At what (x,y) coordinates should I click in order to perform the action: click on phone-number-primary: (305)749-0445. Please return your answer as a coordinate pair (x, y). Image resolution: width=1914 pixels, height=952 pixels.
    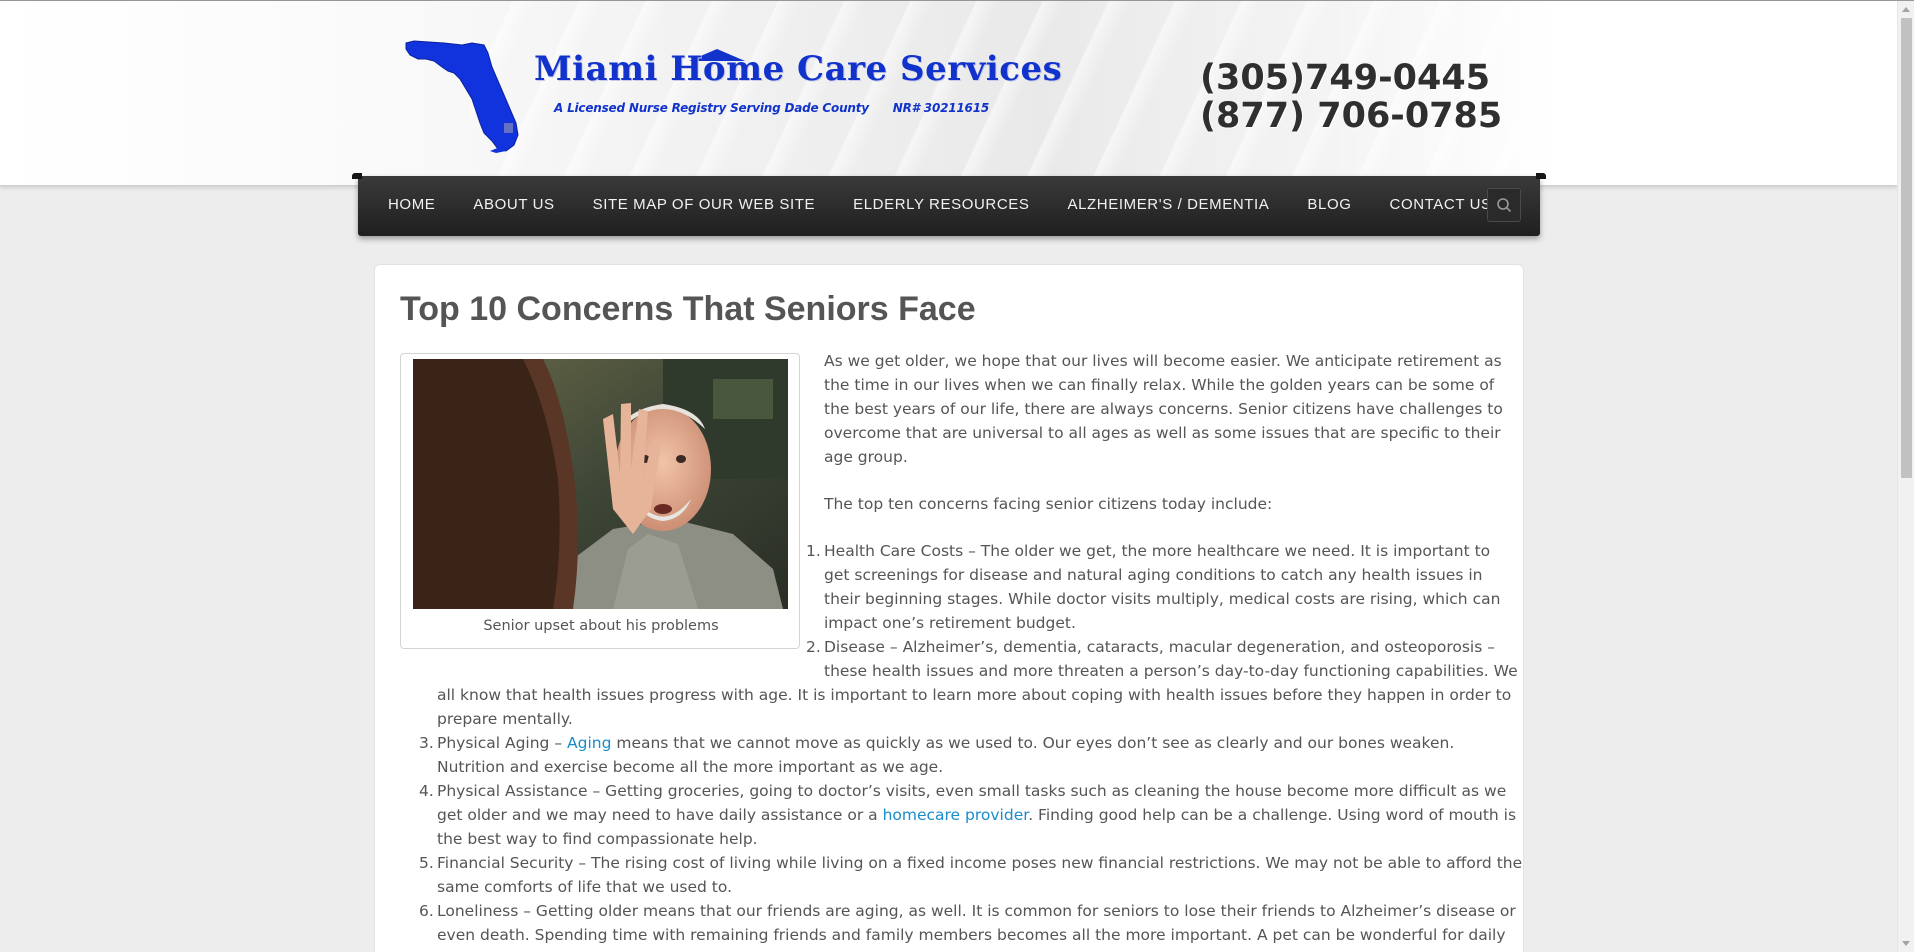
    Looking at the image, I should click on (1360, 78).